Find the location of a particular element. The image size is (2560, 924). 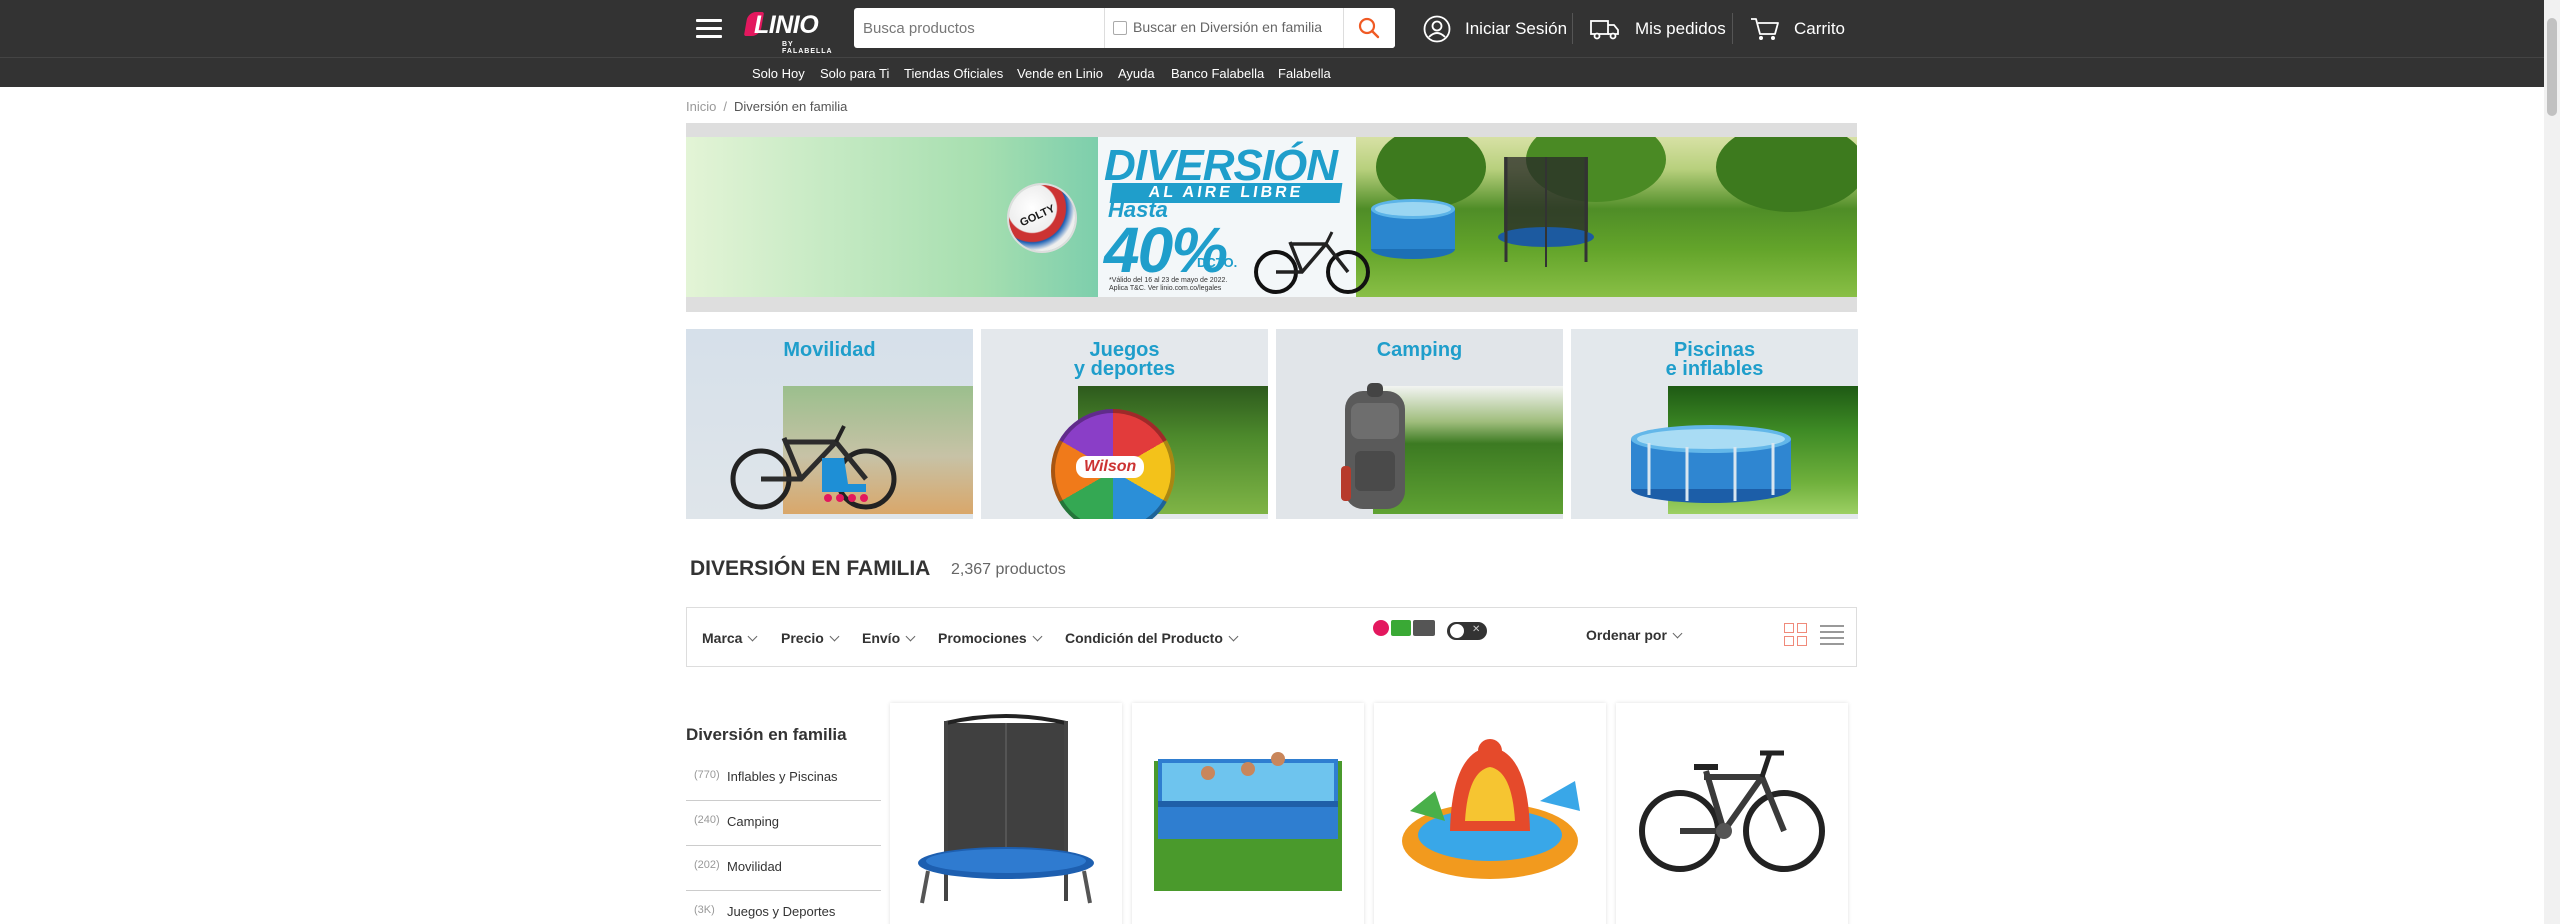

toggle-knob is located at coordinates (1457, 631).